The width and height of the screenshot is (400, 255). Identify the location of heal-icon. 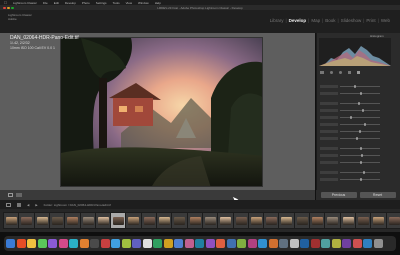
(331, 72).